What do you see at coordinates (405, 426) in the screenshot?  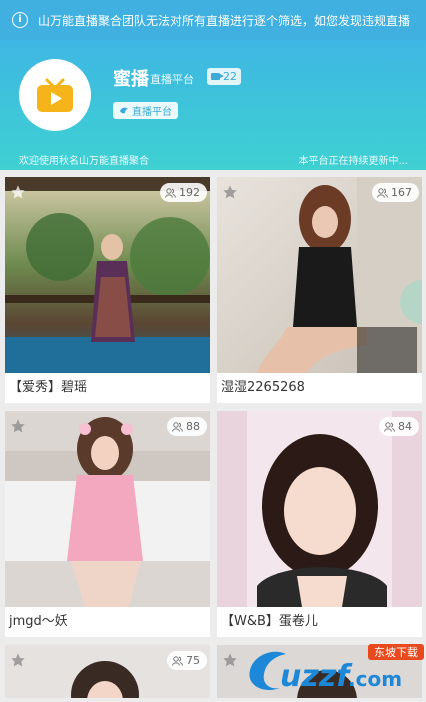 I see `viewer-count: 84` at bounding box center [405, 426].